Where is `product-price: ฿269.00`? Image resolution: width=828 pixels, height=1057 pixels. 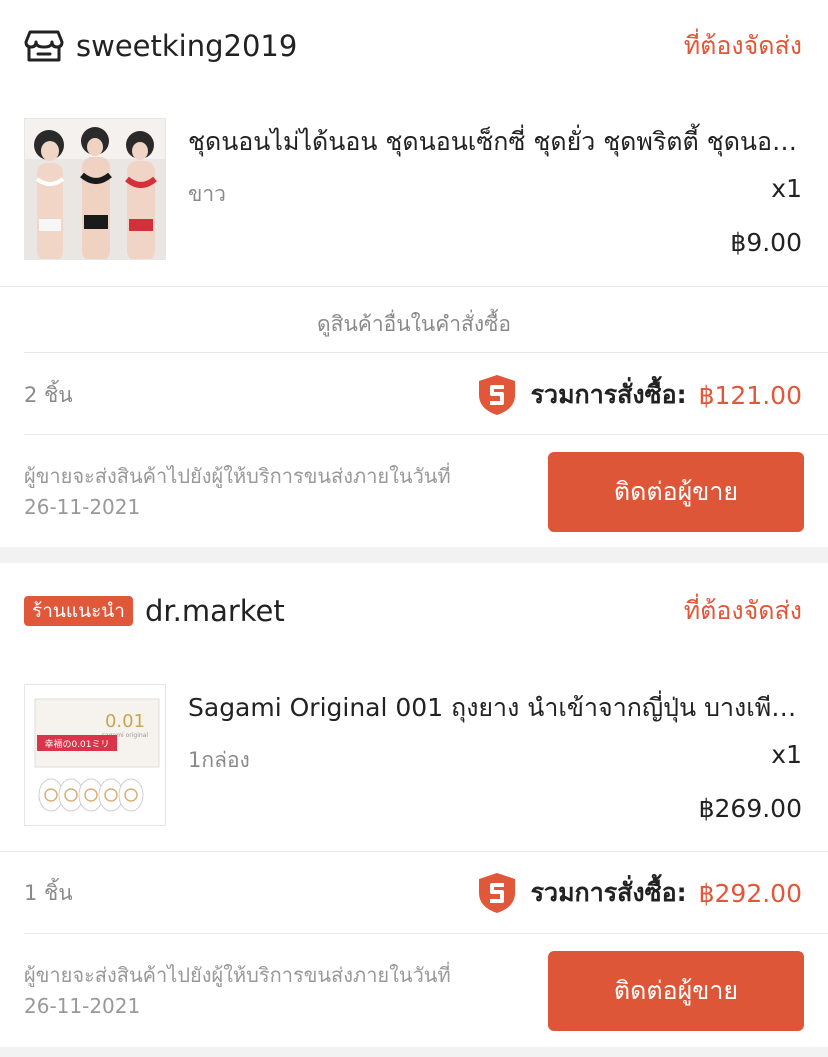 product-price: ฿269.00 is located at coordinates (750, 808).